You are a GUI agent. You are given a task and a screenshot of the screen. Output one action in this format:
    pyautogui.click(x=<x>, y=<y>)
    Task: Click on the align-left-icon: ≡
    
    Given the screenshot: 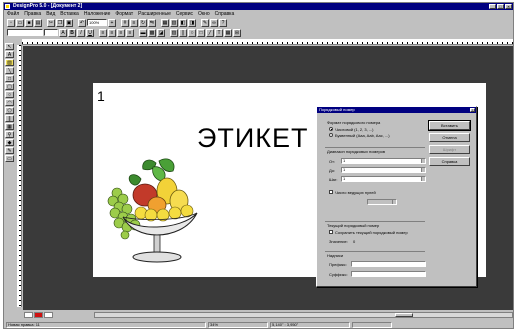 What is the action you would take?
    pyautogui.click(x=103, y=32)
    